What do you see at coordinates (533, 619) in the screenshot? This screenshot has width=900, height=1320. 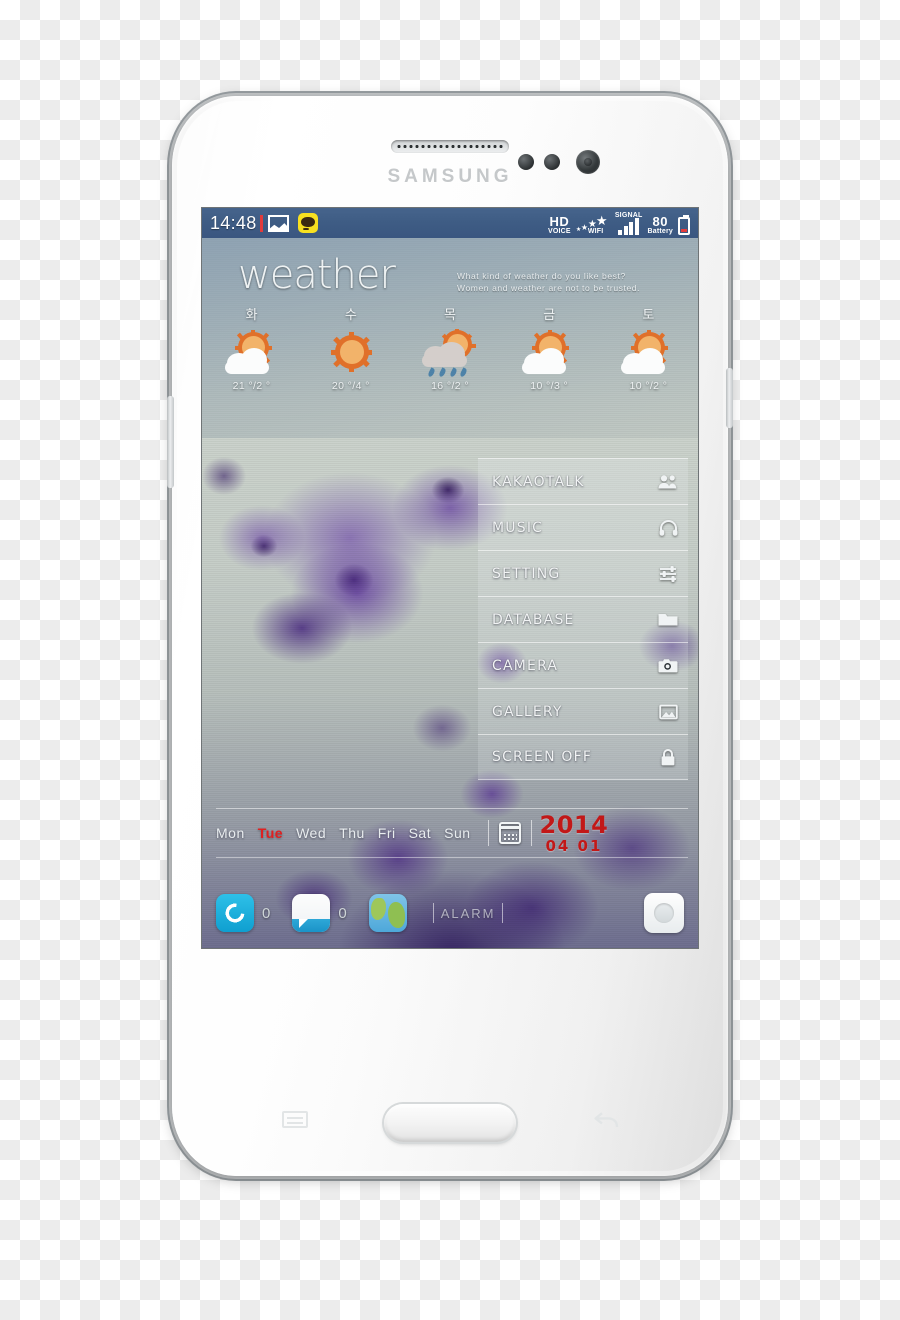 I see `menu-item-label: DATABASE` at bounding box center [533, 619].